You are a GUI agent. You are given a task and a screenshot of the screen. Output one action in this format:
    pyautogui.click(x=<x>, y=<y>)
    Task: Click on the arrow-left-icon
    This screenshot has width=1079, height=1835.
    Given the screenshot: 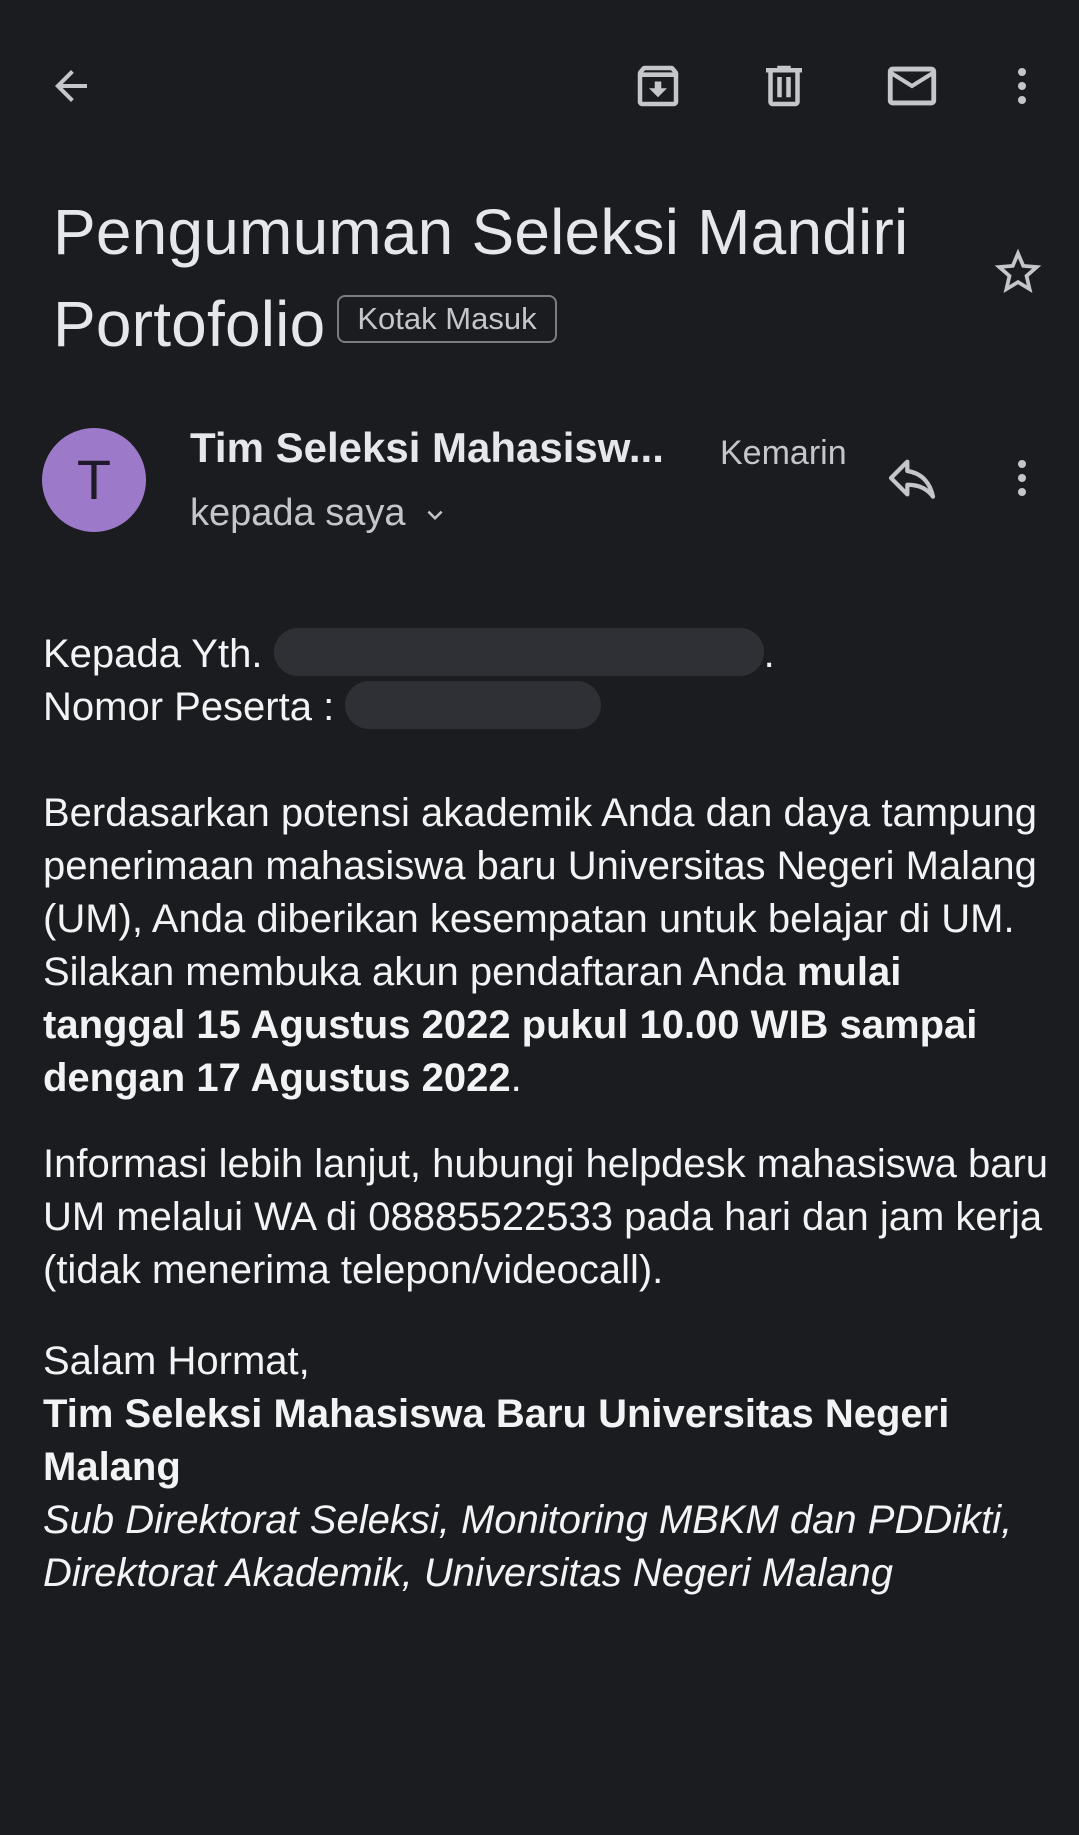 What is the action you would take?
    pyautogui.click(x=71, y=86)
    